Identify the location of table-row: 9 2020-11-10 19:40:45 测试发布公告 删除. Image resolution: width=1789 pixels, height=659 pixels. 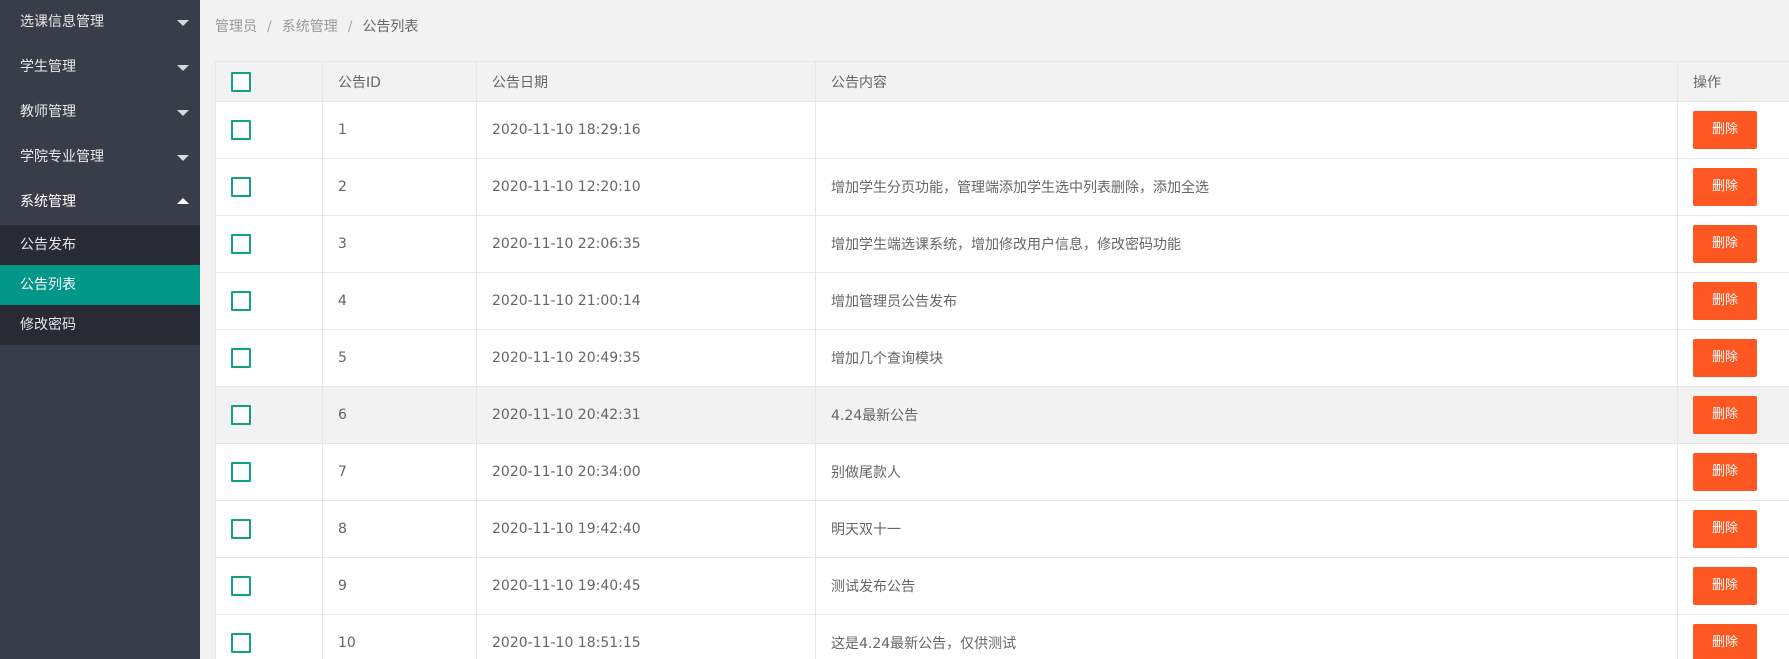
(1002, 586).